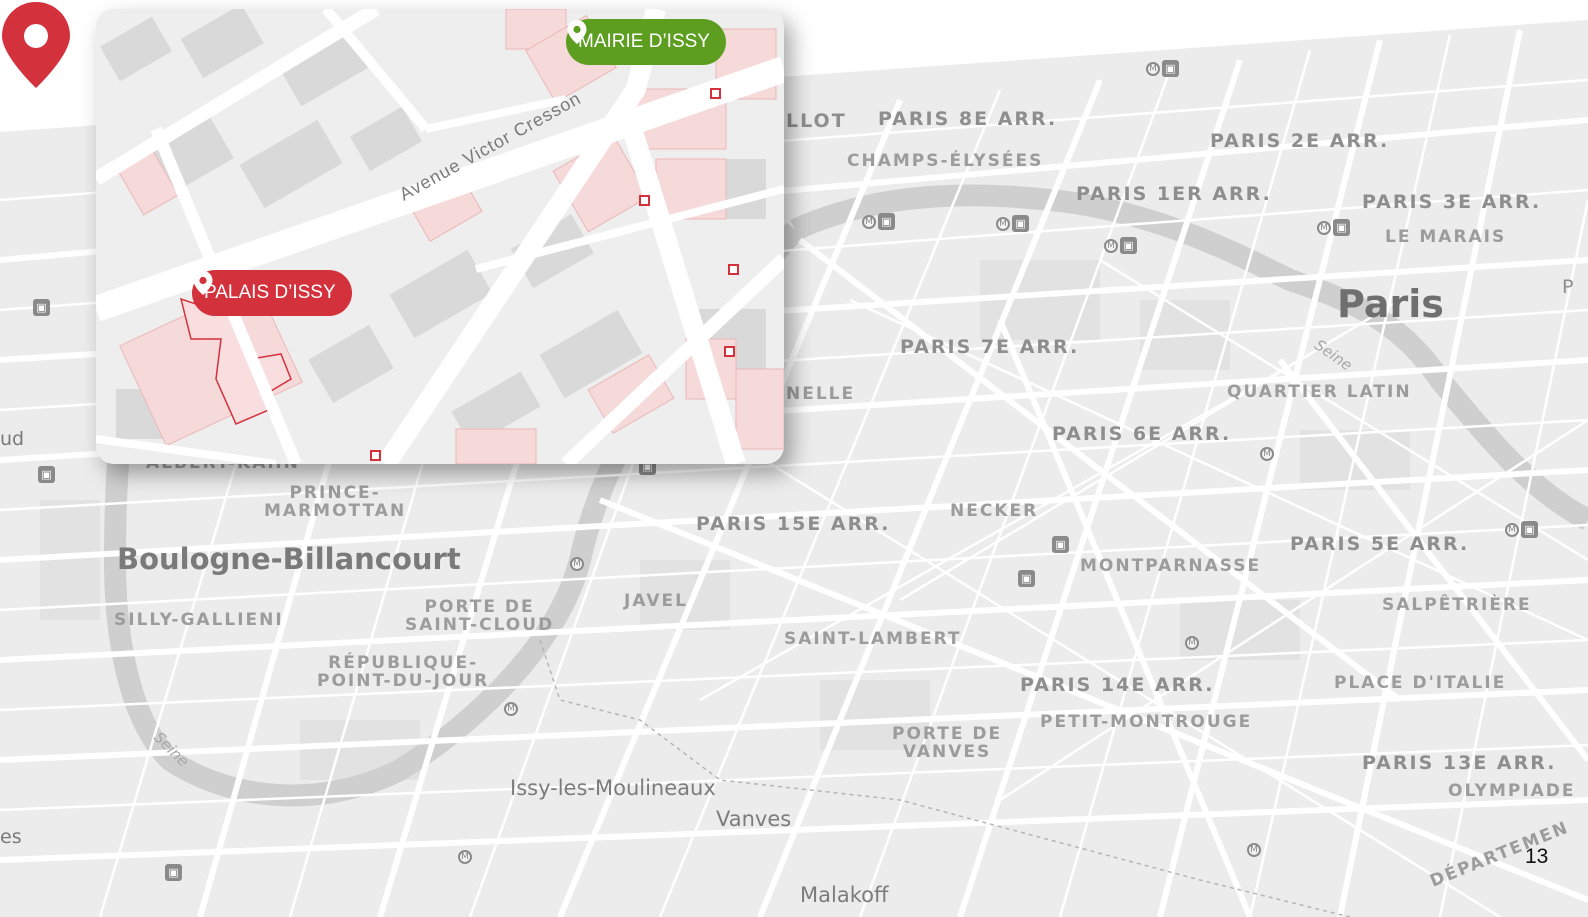  What do you see at coordinates (1457, 605) in the screenshot?
I see `map-label: SALPÊTRIÈRE` at bounding box center [1457, 605].